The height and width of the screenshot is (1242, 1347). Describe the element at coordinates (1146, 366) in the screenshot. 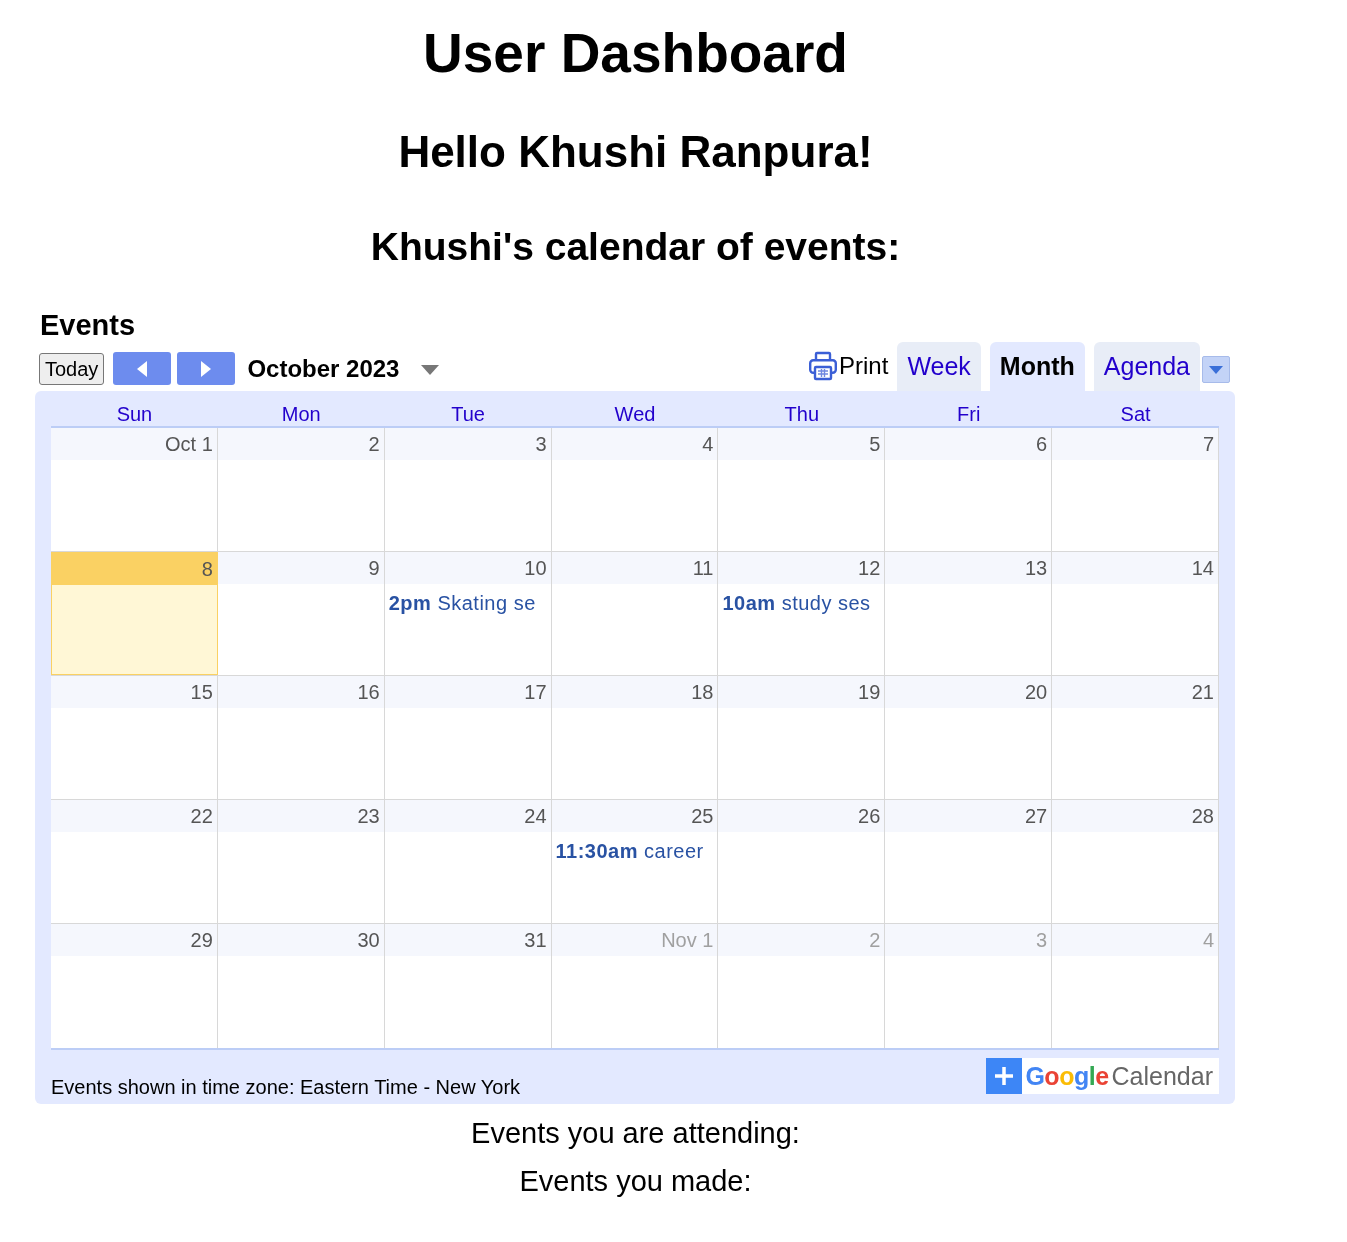

I see `view-tab: Agenda` at that location.